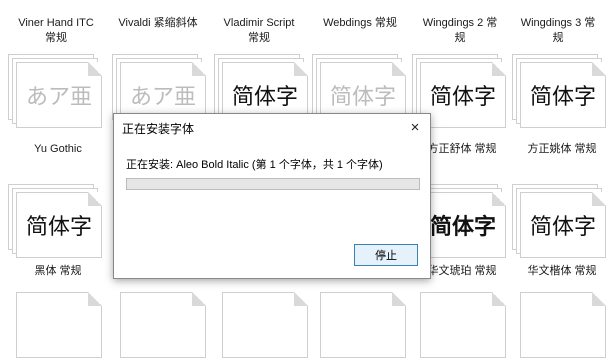 The width and height of the screenshot is (607, 358). I want to click on font-file-tile: あア亜, so click(59, 95).